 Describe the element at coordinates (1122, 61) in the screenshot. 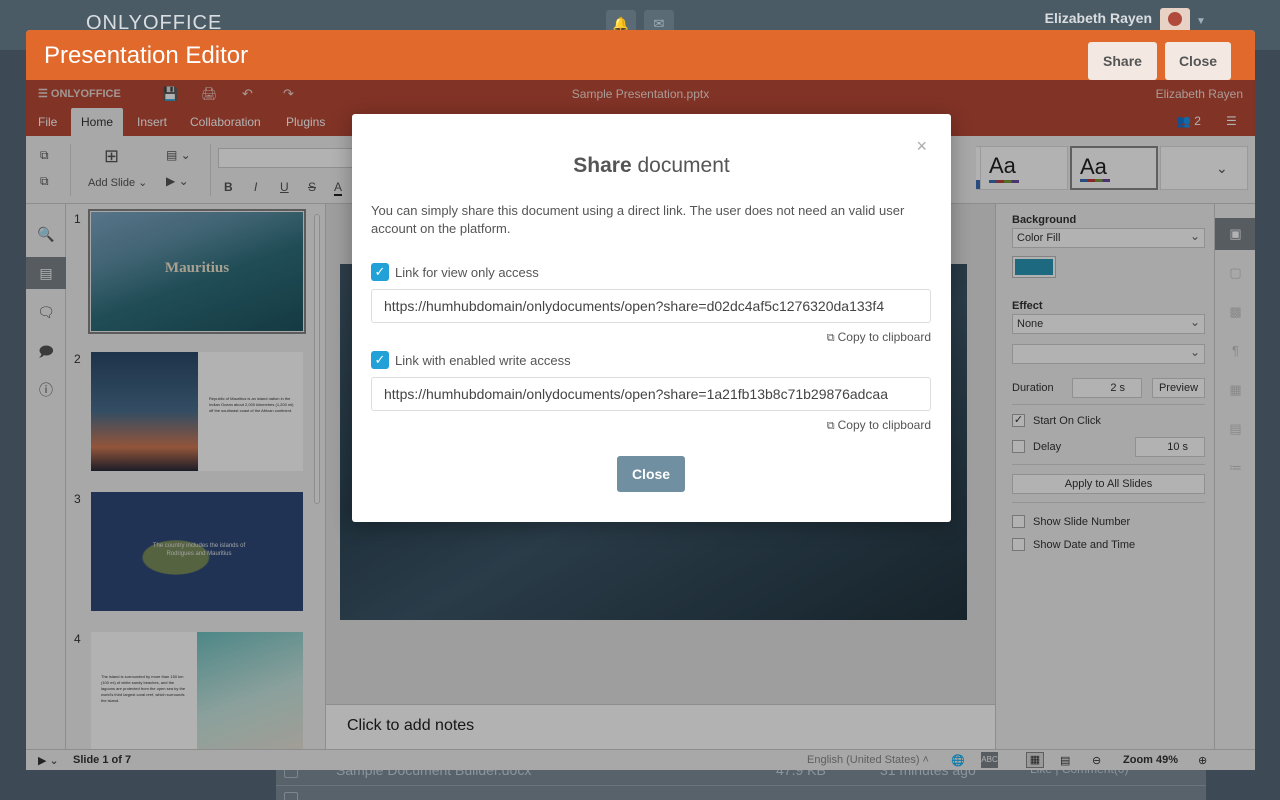

I see `share-button: Share` at that location.